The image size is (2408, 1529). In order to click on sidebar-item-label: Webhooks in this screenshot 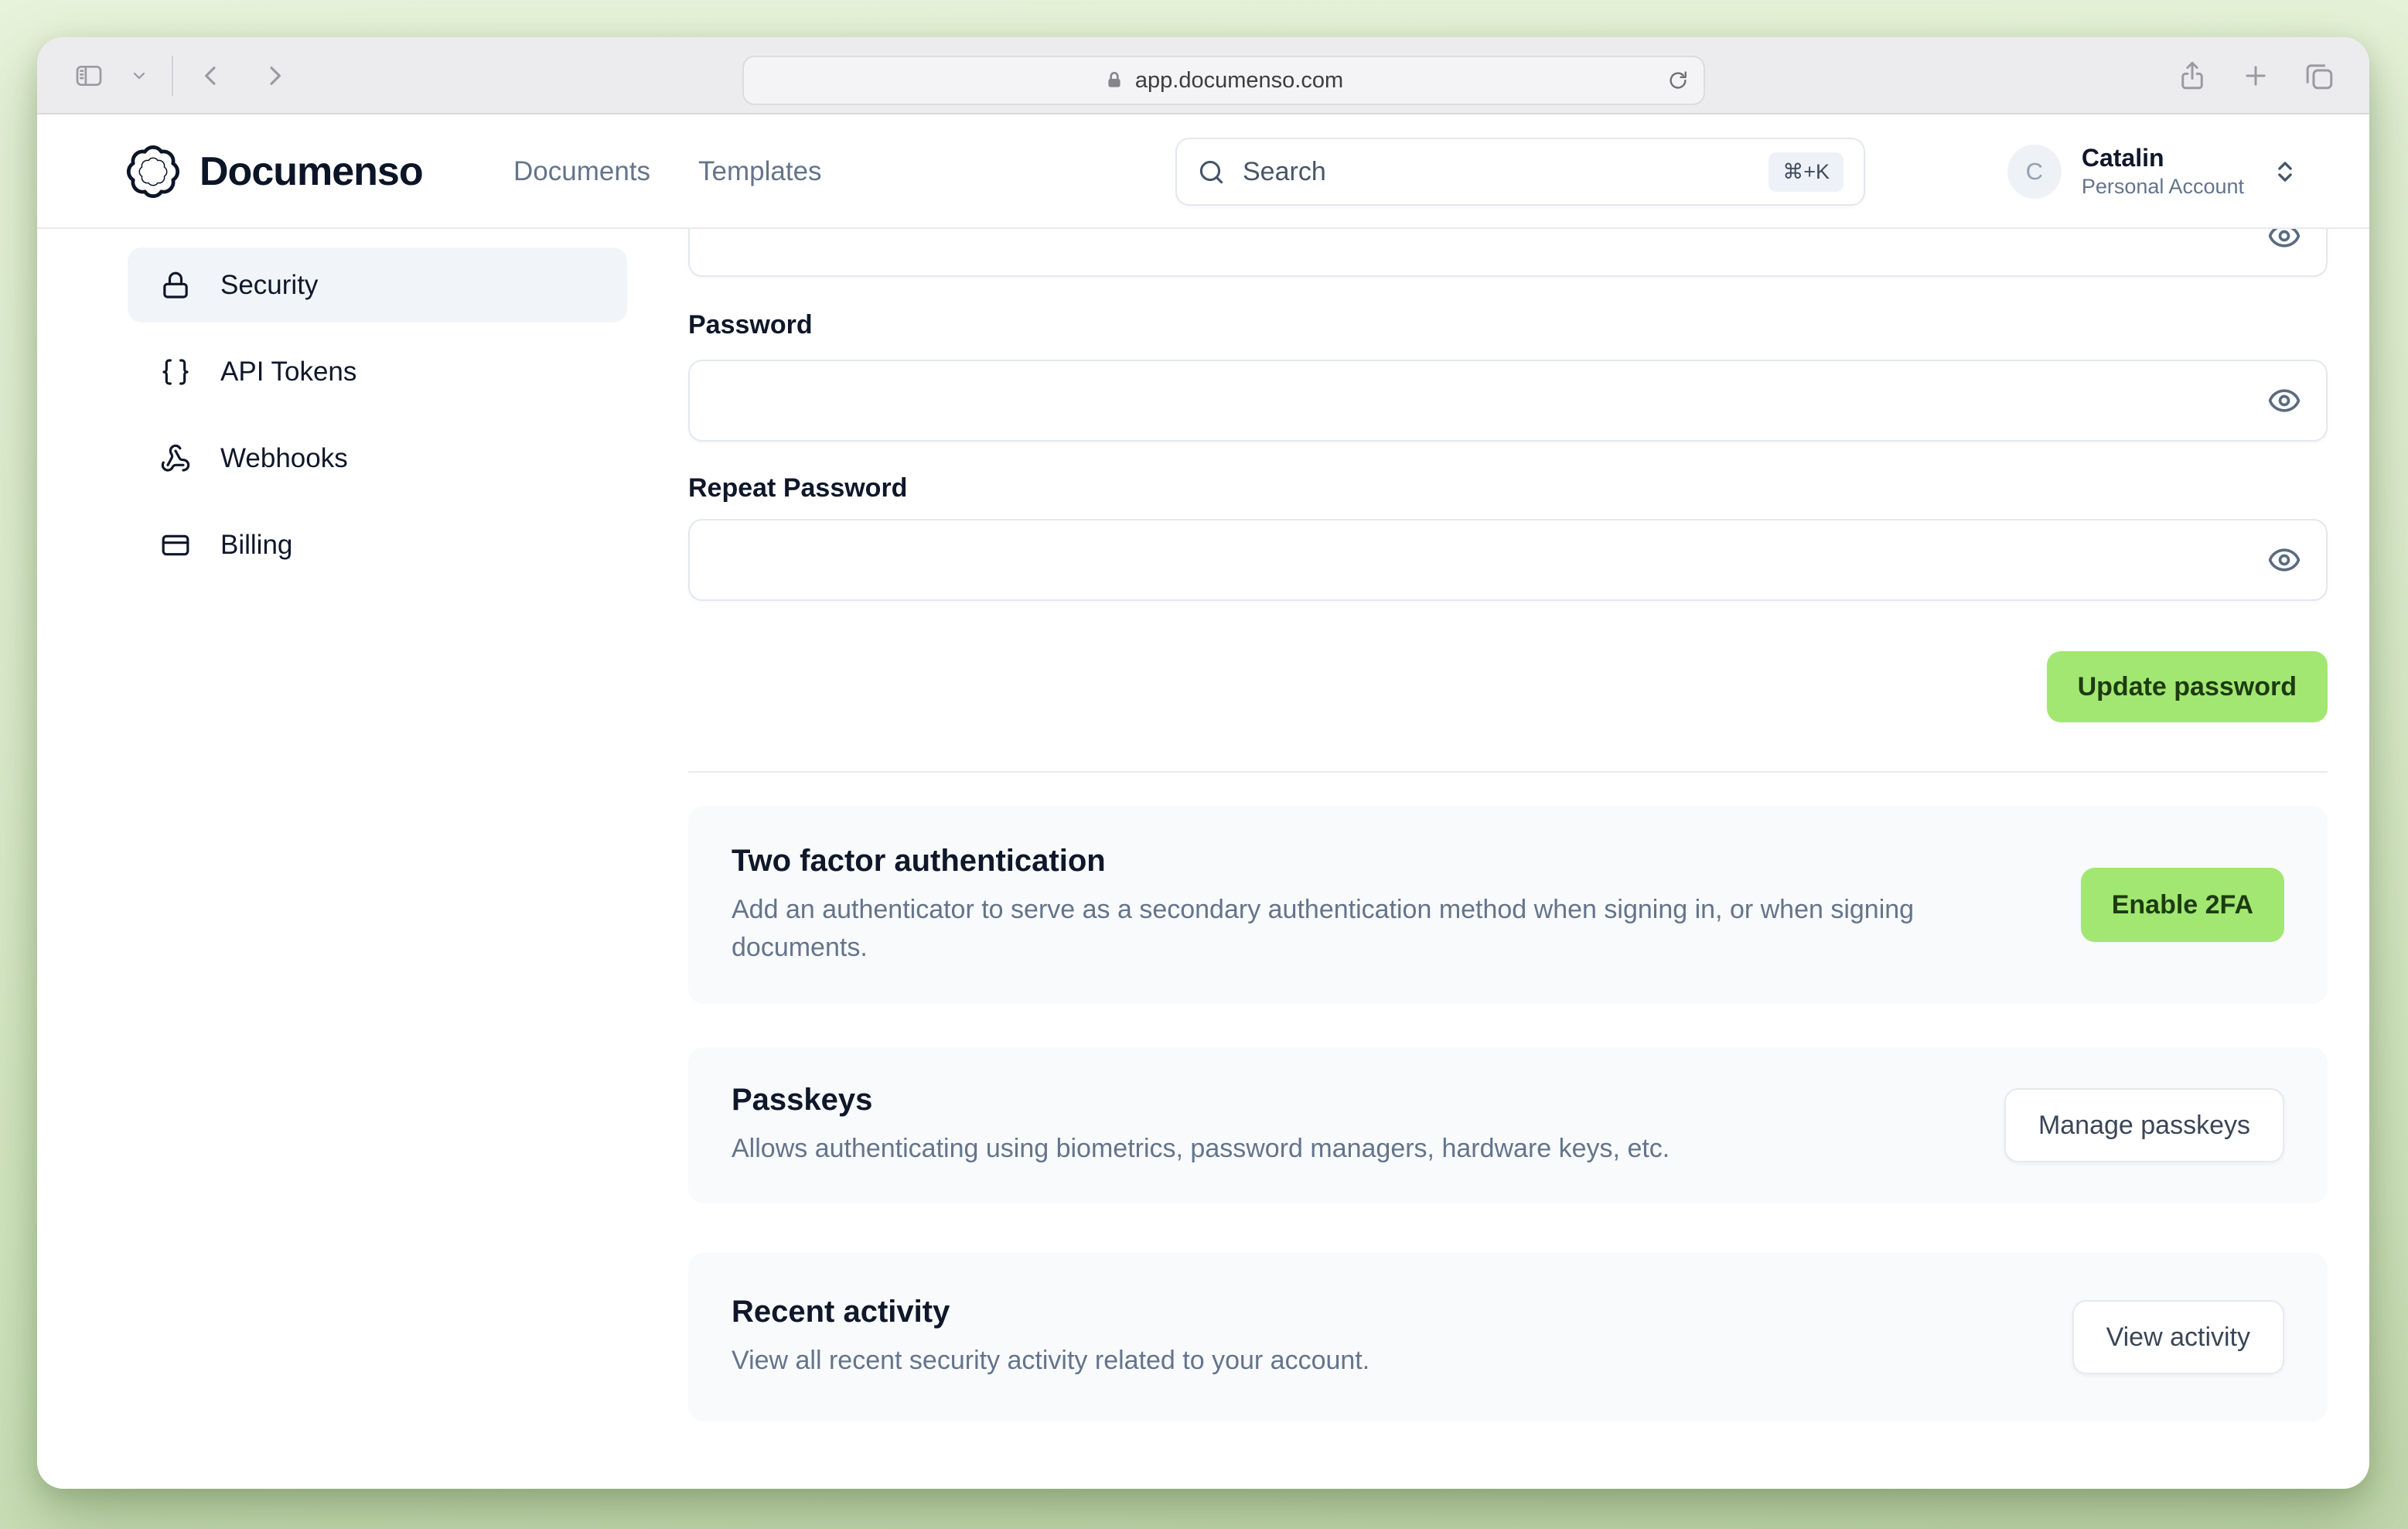, I will do `click(284, 458)`.